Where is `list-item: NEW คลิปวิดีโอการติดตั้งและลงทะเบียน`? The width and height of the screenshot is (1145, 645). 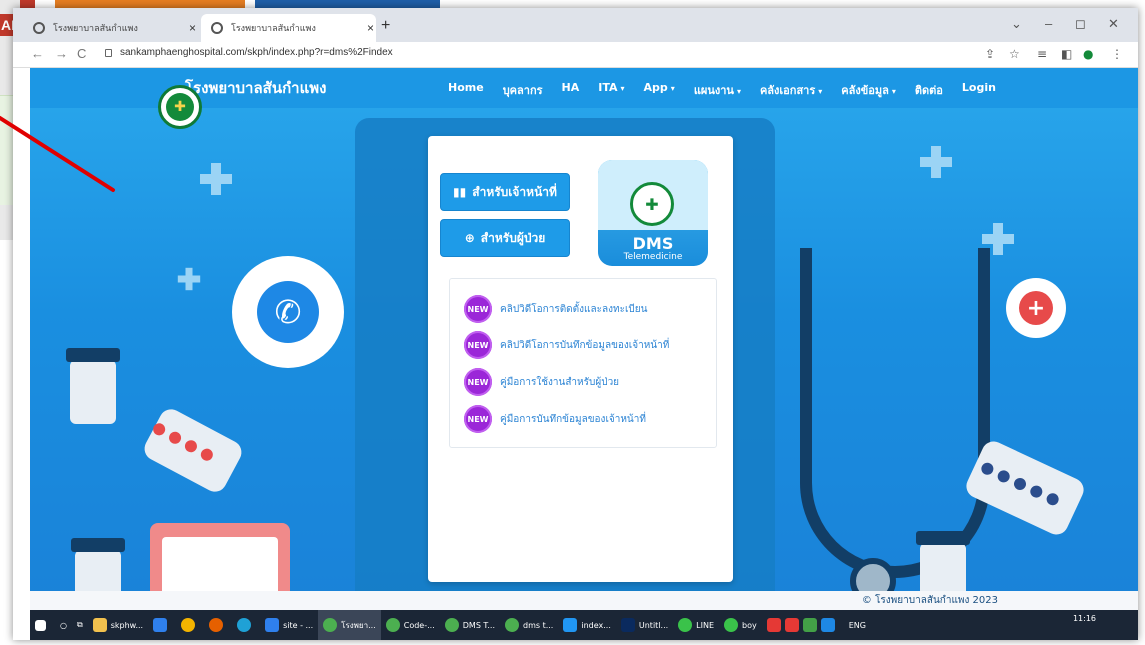 list-item: NEW คลิปวิดีโอการติดตั้งและลงทะเบียน is located at coordinates (555, 309).